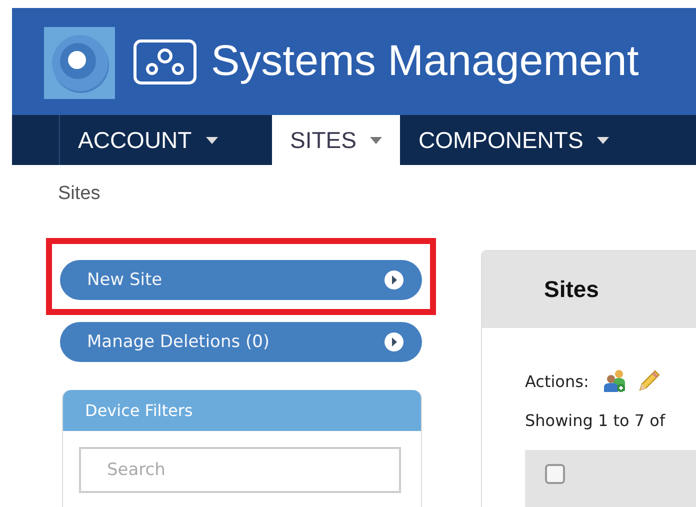 The width and height of the screenshot is (696, 507). Describe the element at coordinates (571, 289) in the screenshot. I see `panel-title: Sites` at that location.